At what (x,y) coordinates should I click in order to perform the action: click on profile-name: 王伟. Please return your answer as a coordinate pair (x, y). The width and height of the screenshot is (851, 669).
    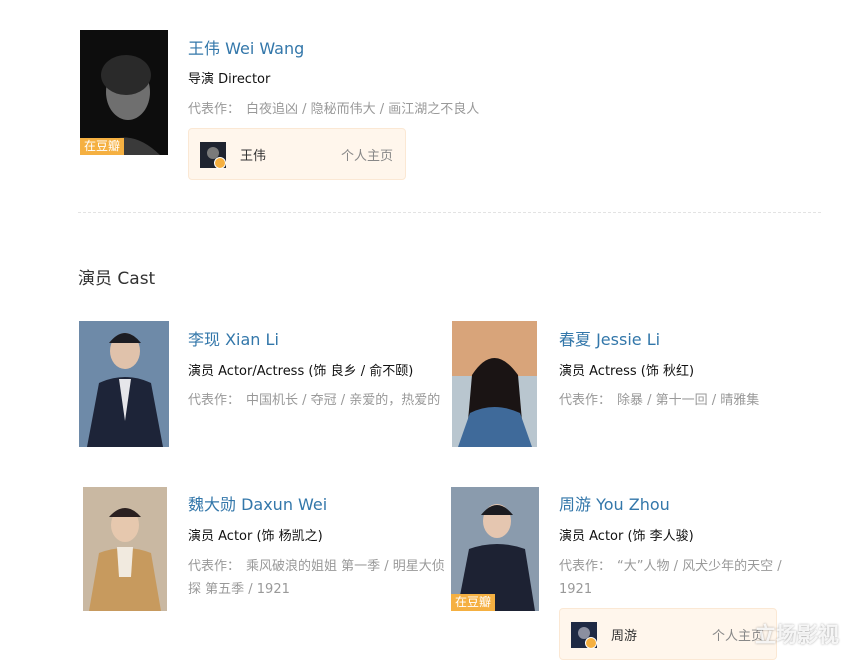
    Looking at the image, I should click on (253, 156).